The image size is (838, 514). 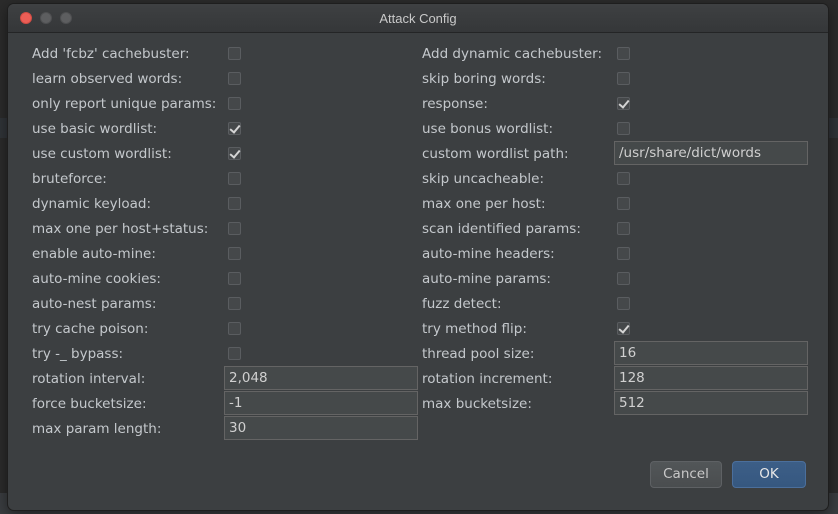 What do you see at coordinates (455, 104) in the screenshot?
I see `label-response: response:` at bounding box center [455, 104].